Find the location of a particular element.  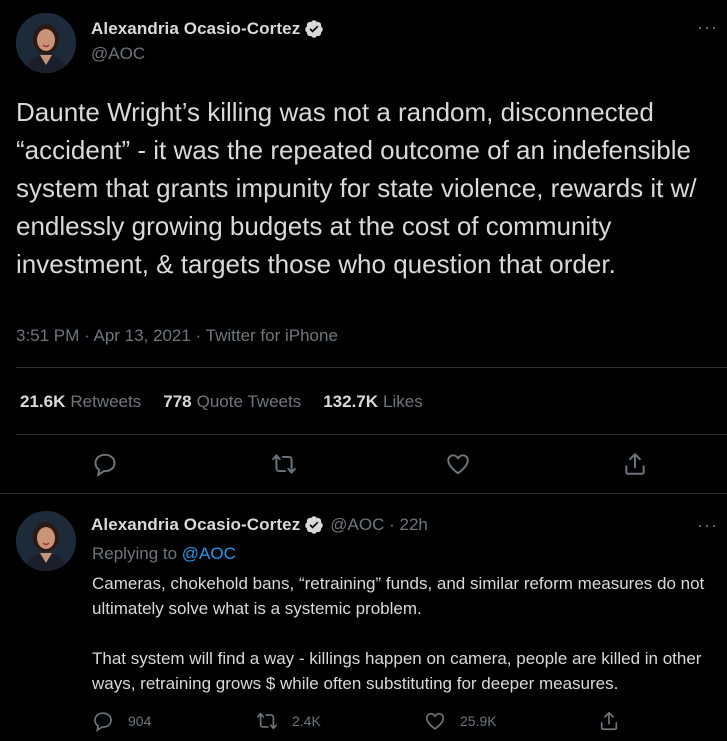

reply-author-row: Alexandria Ocasio-Cortez @AOC · 22h is located at coordinates (259, 525).